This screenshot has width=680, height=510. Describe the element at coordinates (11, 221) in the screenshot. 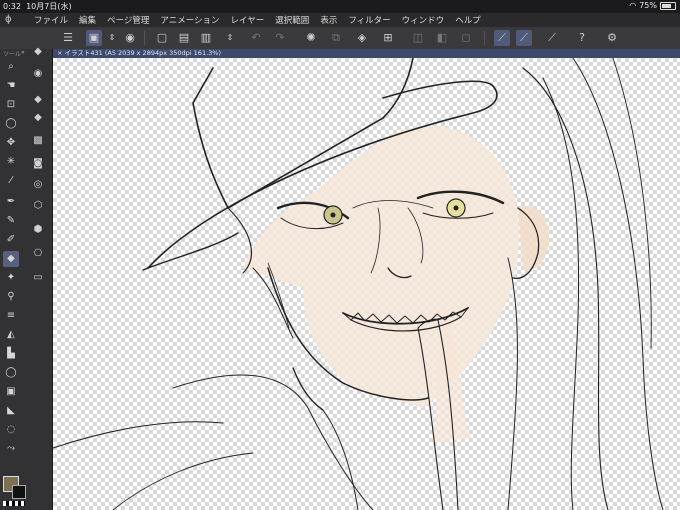

I see `pencil-icon: ✎` at that location.